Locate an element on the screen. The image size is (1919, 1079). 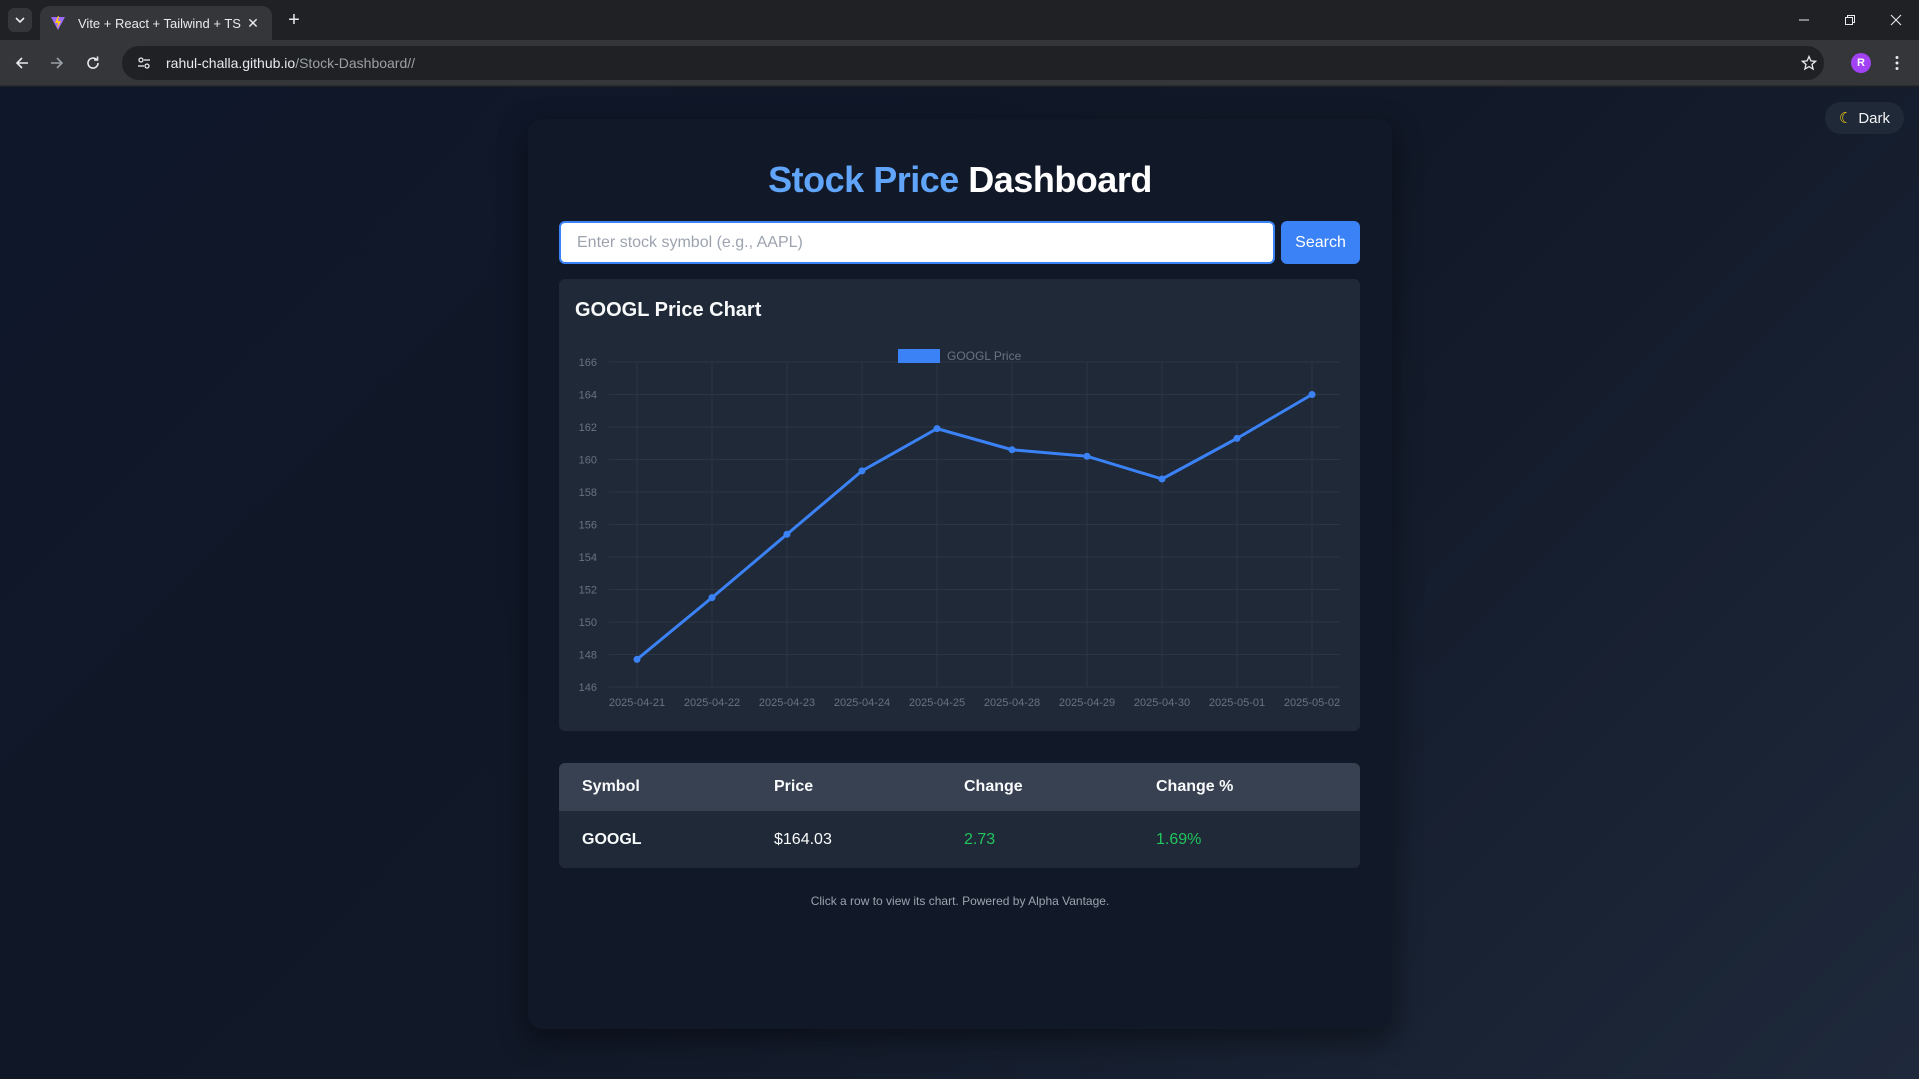
x-tick-label: 2025-04-29 is located at coordinates (1087, 703).